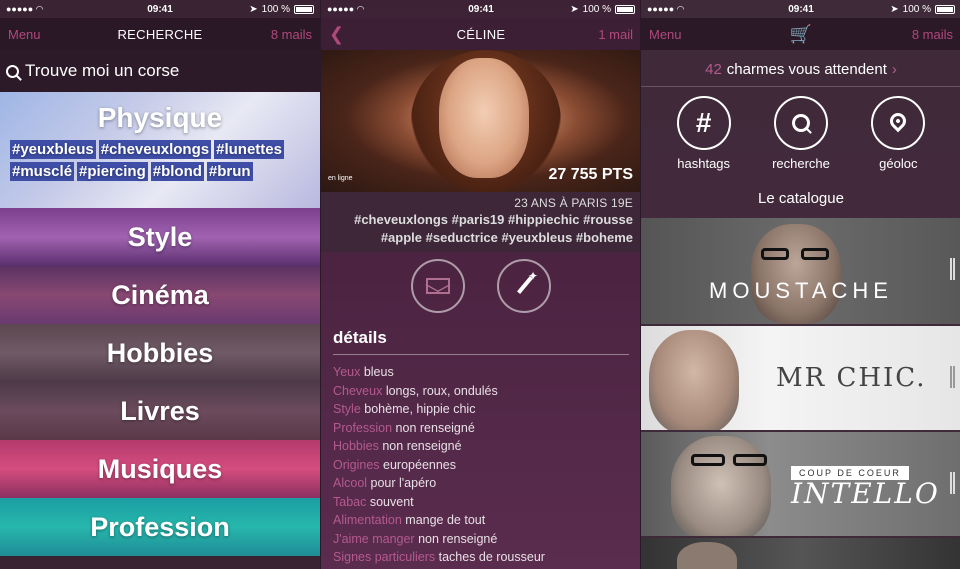 The image size is (960, 569). I want to click on nav-bar: Menu 🛒 8 mails, so click(800, 34).